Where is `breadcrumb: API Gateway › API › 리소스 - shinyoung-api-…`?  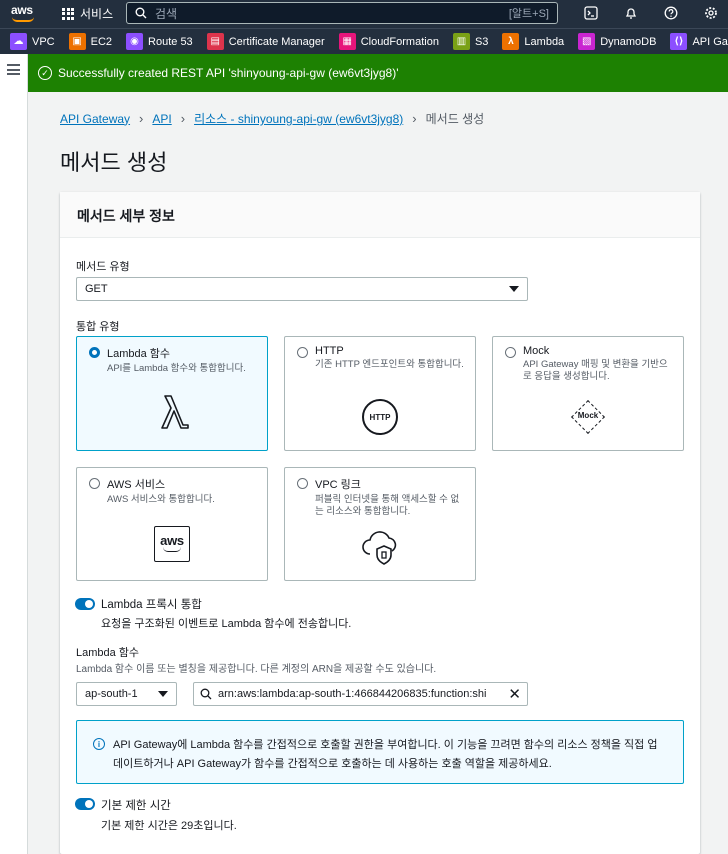
breadcrumb: API Gateway › API › 리소스 - shinyoung-api-… is located at coordinates (272, 118).